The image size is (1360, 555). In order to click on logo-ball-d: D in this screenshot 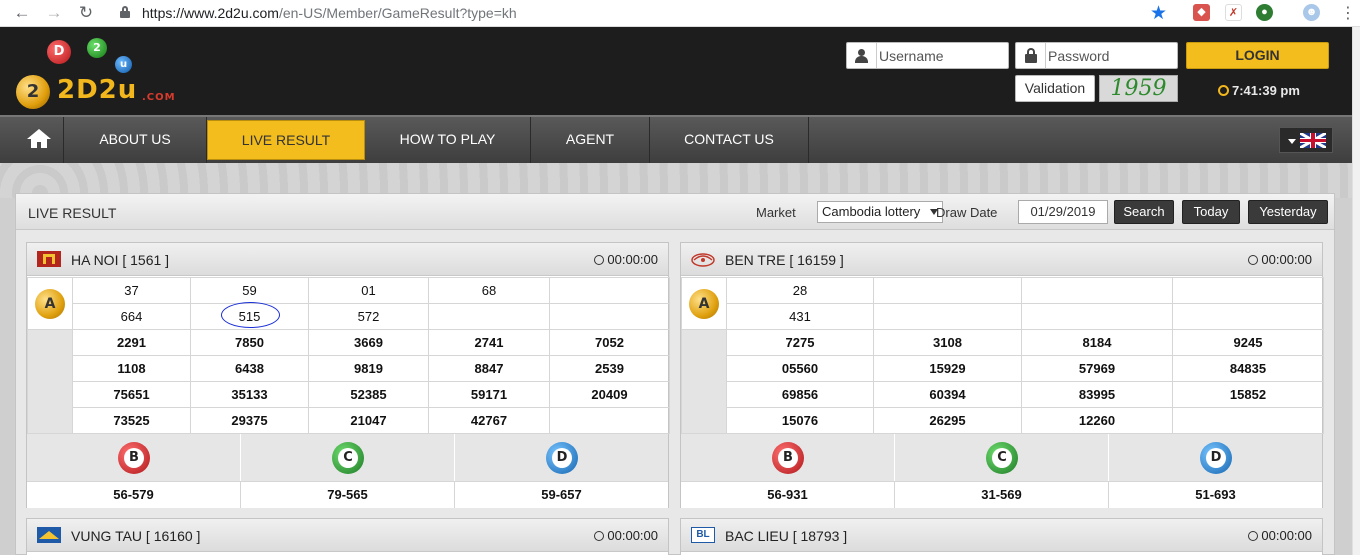, I will do `click(59, 52)`.